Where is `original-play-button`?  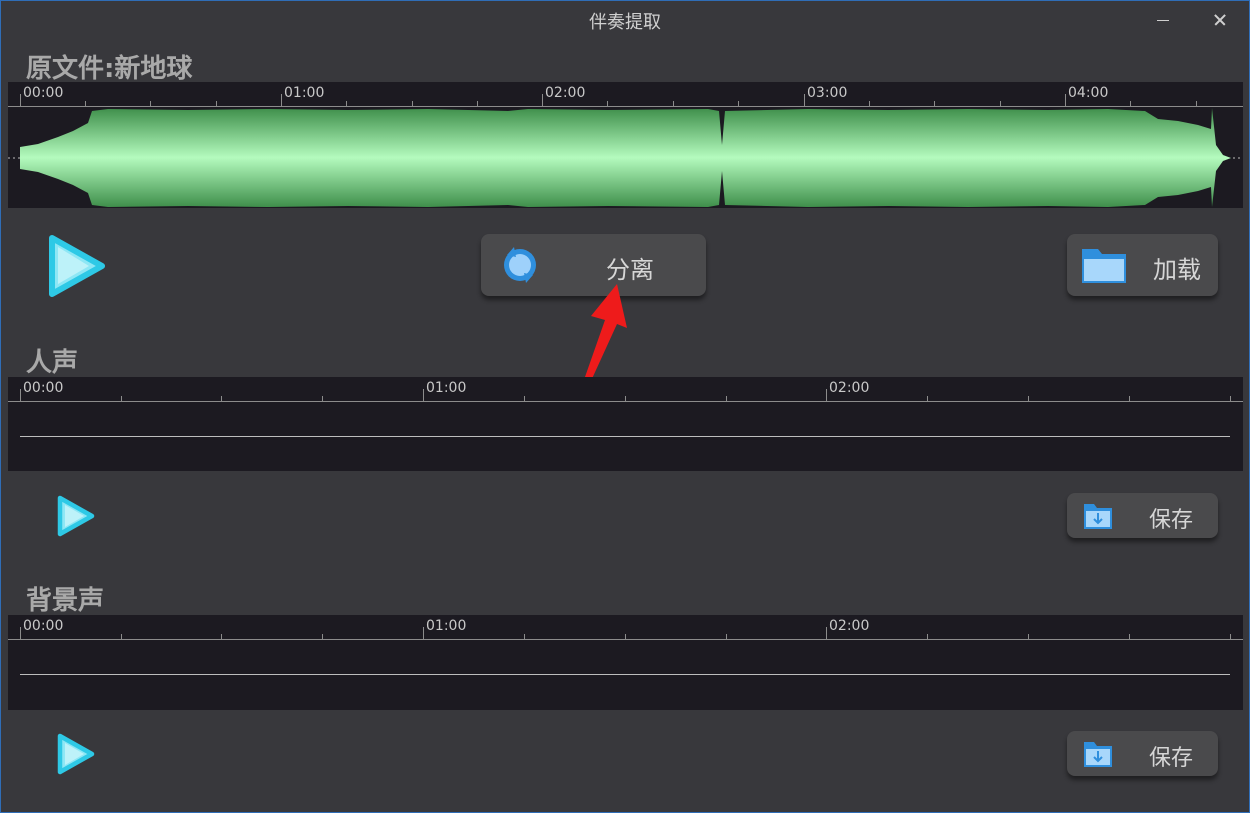
original-play-button is located at coordinates (77, 268).